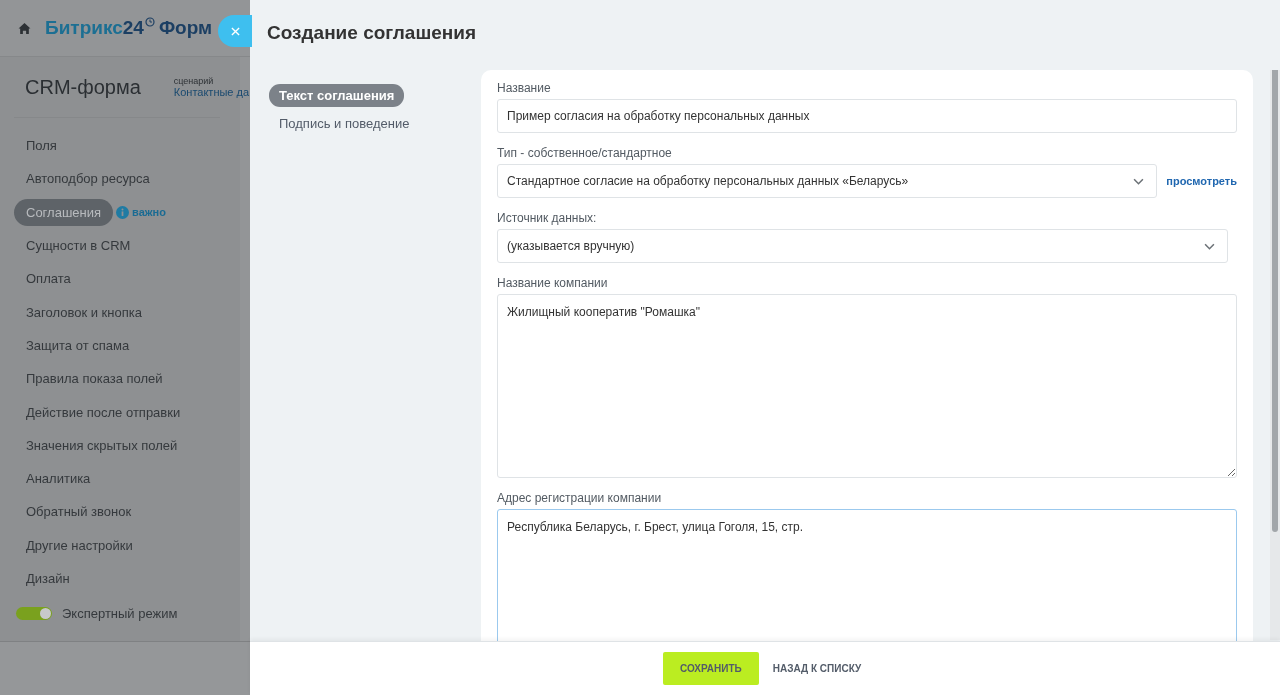 This screenshot has height=695, width=1280. I want to click on menu-item: Обратный звонок, so click(79, 512).